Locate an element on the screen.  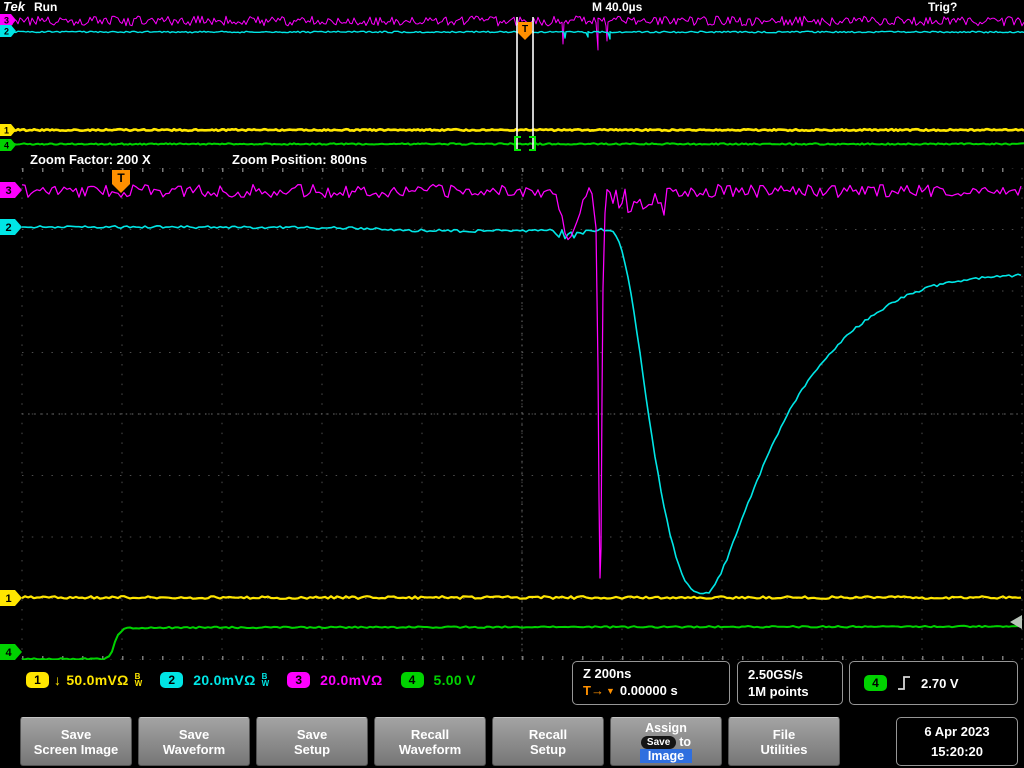
trigger-down-arrow-icon: ▼ is located at coordinates (610, 690).